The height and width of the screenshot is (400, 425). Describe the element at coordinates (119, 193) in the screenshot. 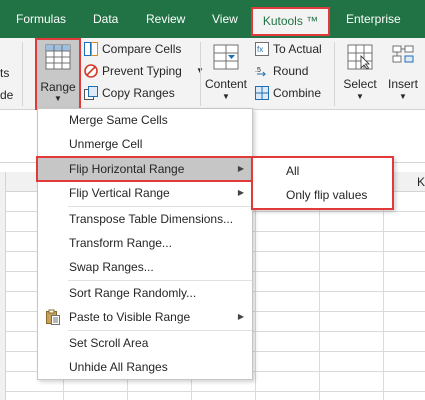

I see `menu-item-label: Flip Vertical Range` at that location.